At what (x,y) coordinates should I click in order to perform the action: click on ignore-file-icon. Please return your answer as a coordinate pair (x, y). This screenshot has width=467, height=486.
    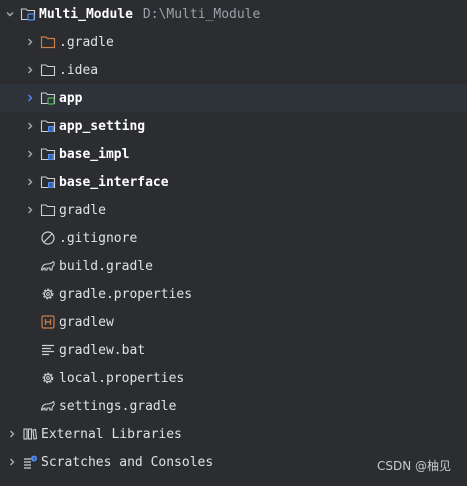
    Looking at the image, I should click on (48, 238).